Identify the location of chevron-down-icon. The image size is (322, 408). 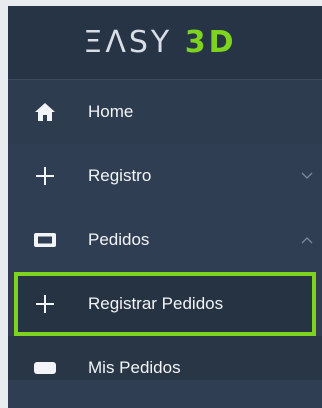
(307, 176).